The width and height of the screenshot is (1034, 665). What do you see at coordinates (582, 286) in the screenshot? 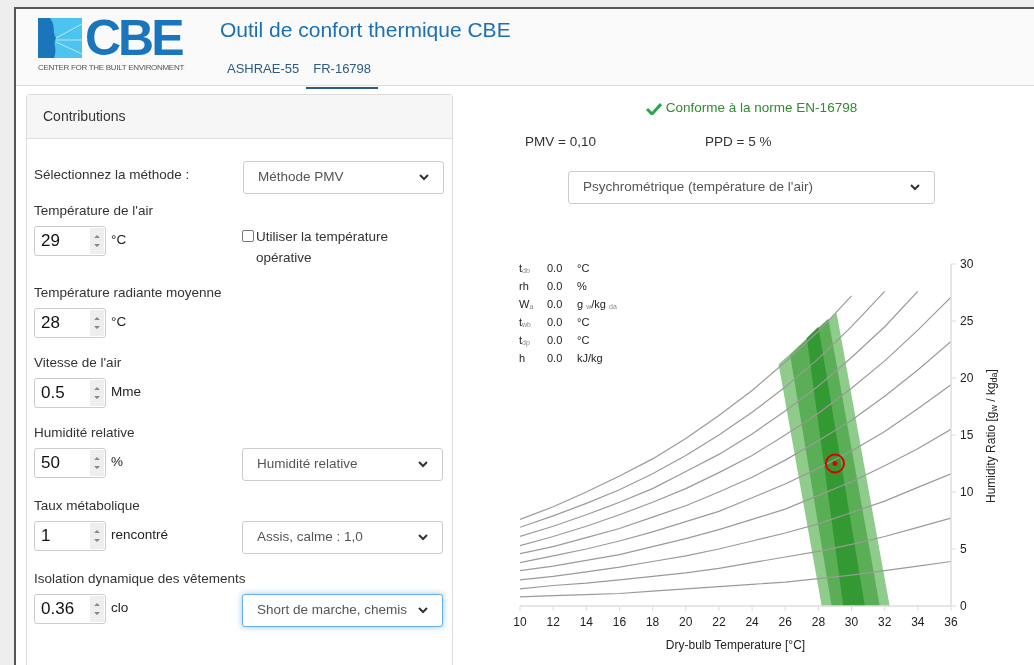
I see `readout-unit: %` at bounding box center [582, 286].